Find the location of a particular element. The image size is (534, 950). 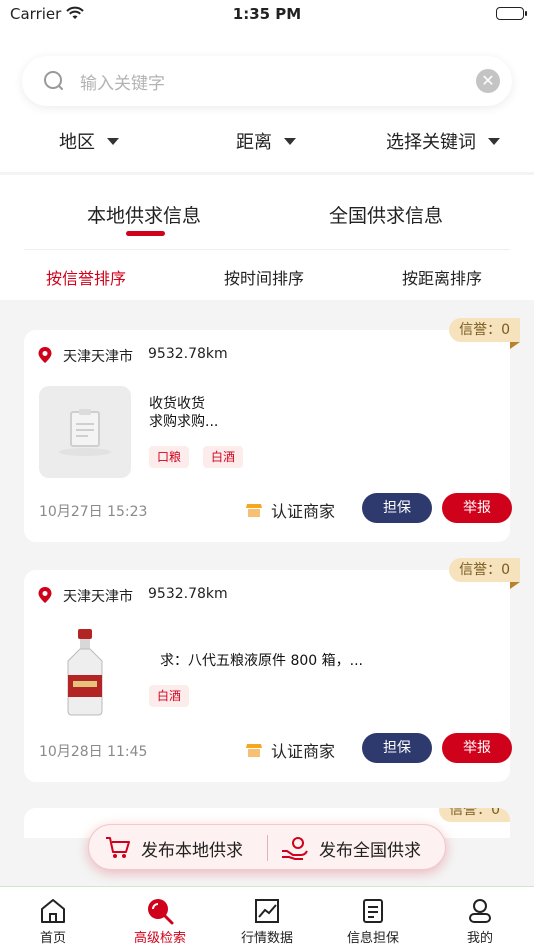

filter-distance: 距离 is located at coordinates (266, 141).